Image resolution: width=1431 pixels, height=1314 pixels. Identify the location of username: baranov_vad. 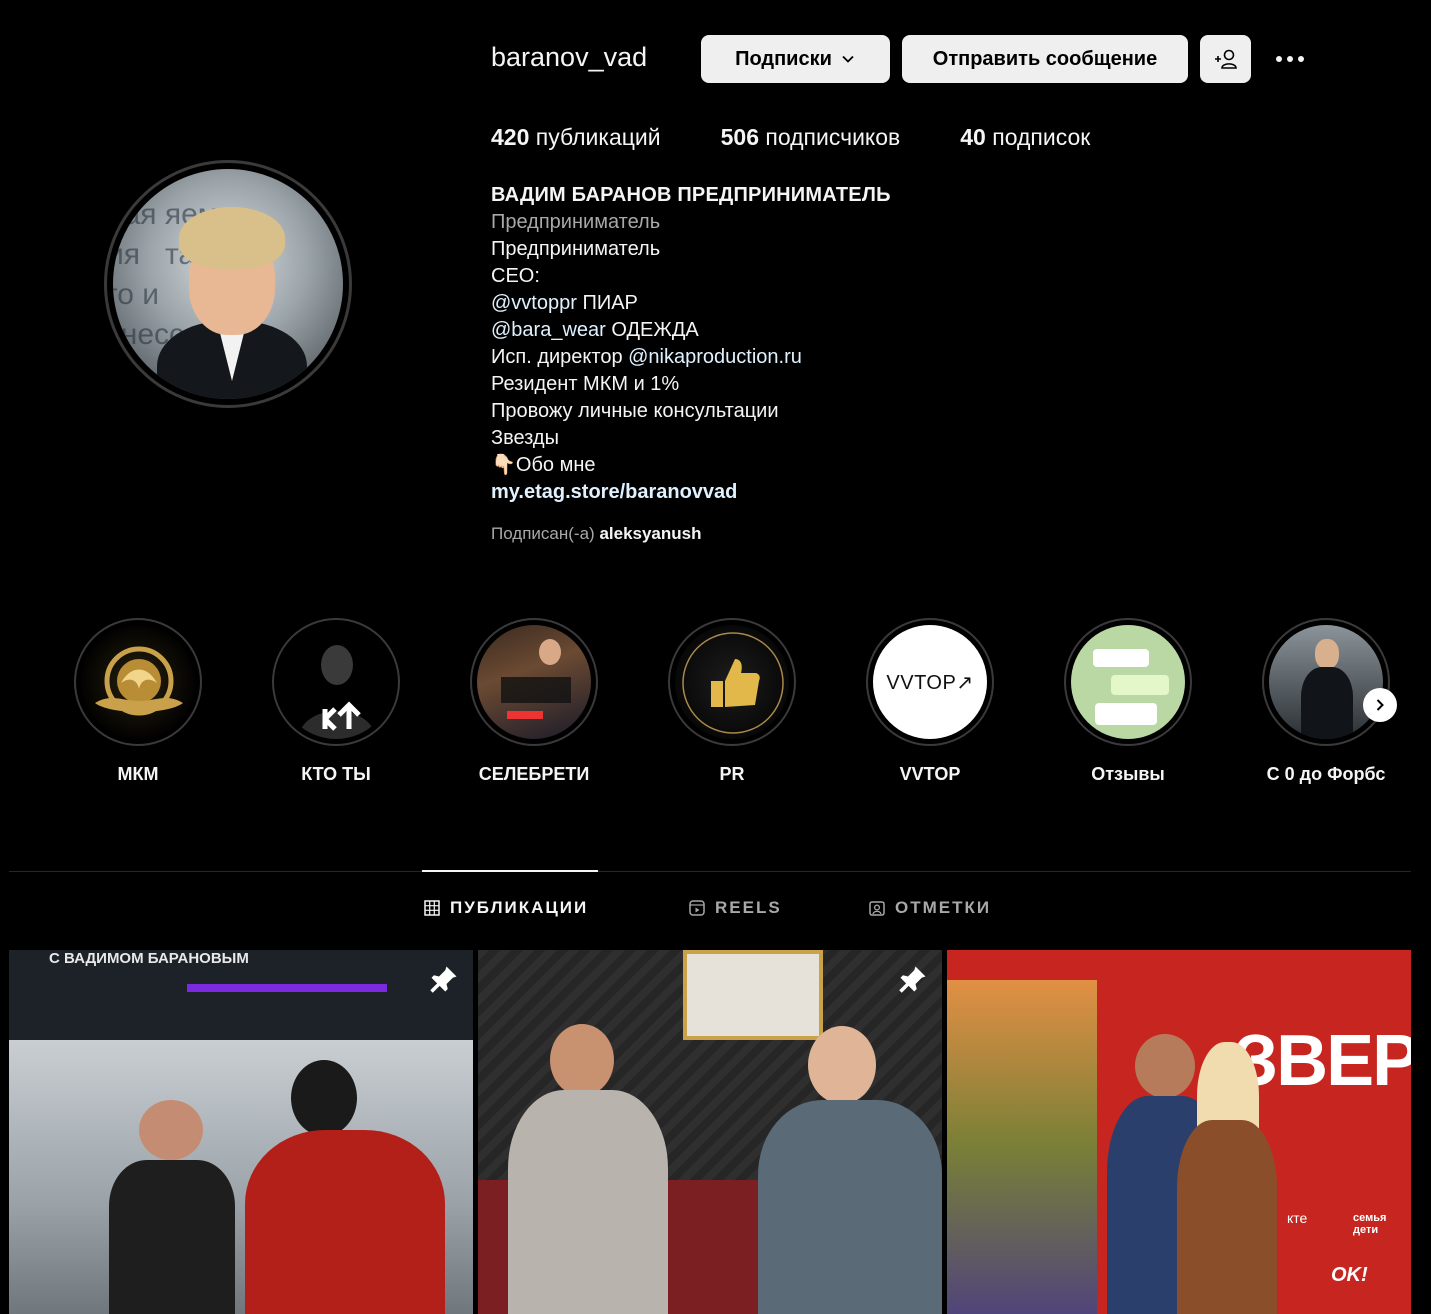
(569, 57).